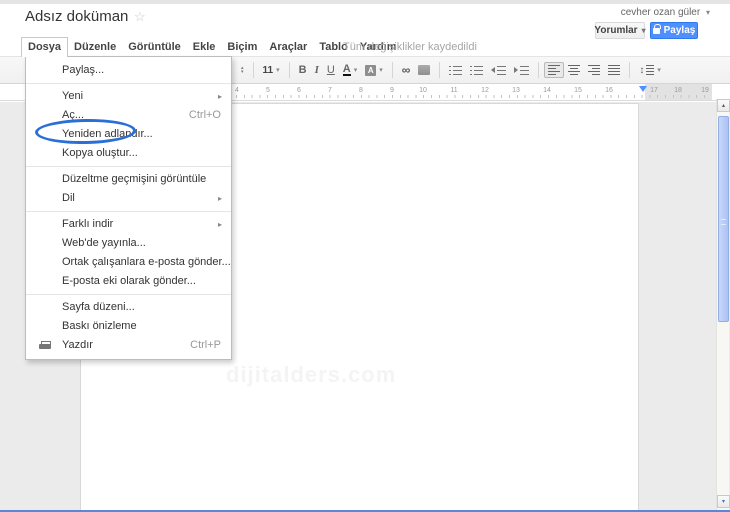  Describe the element at coordinates (656, 28) in the screenshot. I see `lock-icon` at that location.